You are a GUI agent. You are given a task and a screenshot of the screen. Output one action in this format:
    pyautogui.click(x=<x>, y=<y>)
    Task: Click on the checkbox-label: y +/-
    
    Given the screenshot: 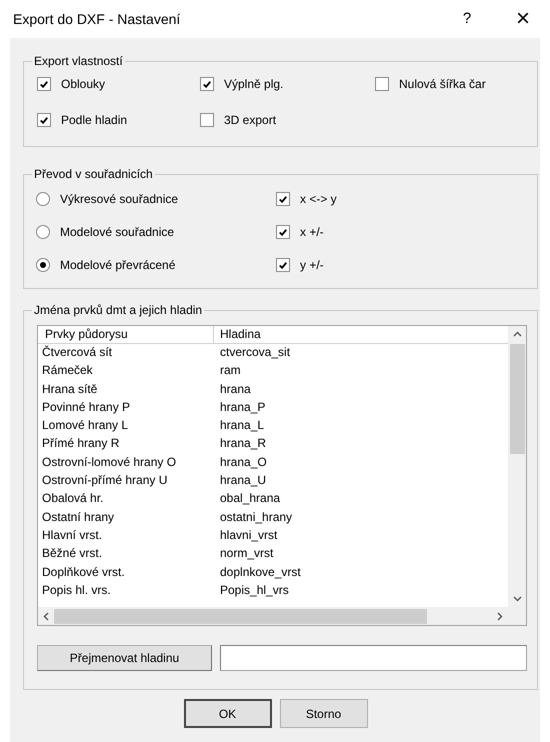 What is the action you would take?
    pyautogui.click(x=312, y=265)
    